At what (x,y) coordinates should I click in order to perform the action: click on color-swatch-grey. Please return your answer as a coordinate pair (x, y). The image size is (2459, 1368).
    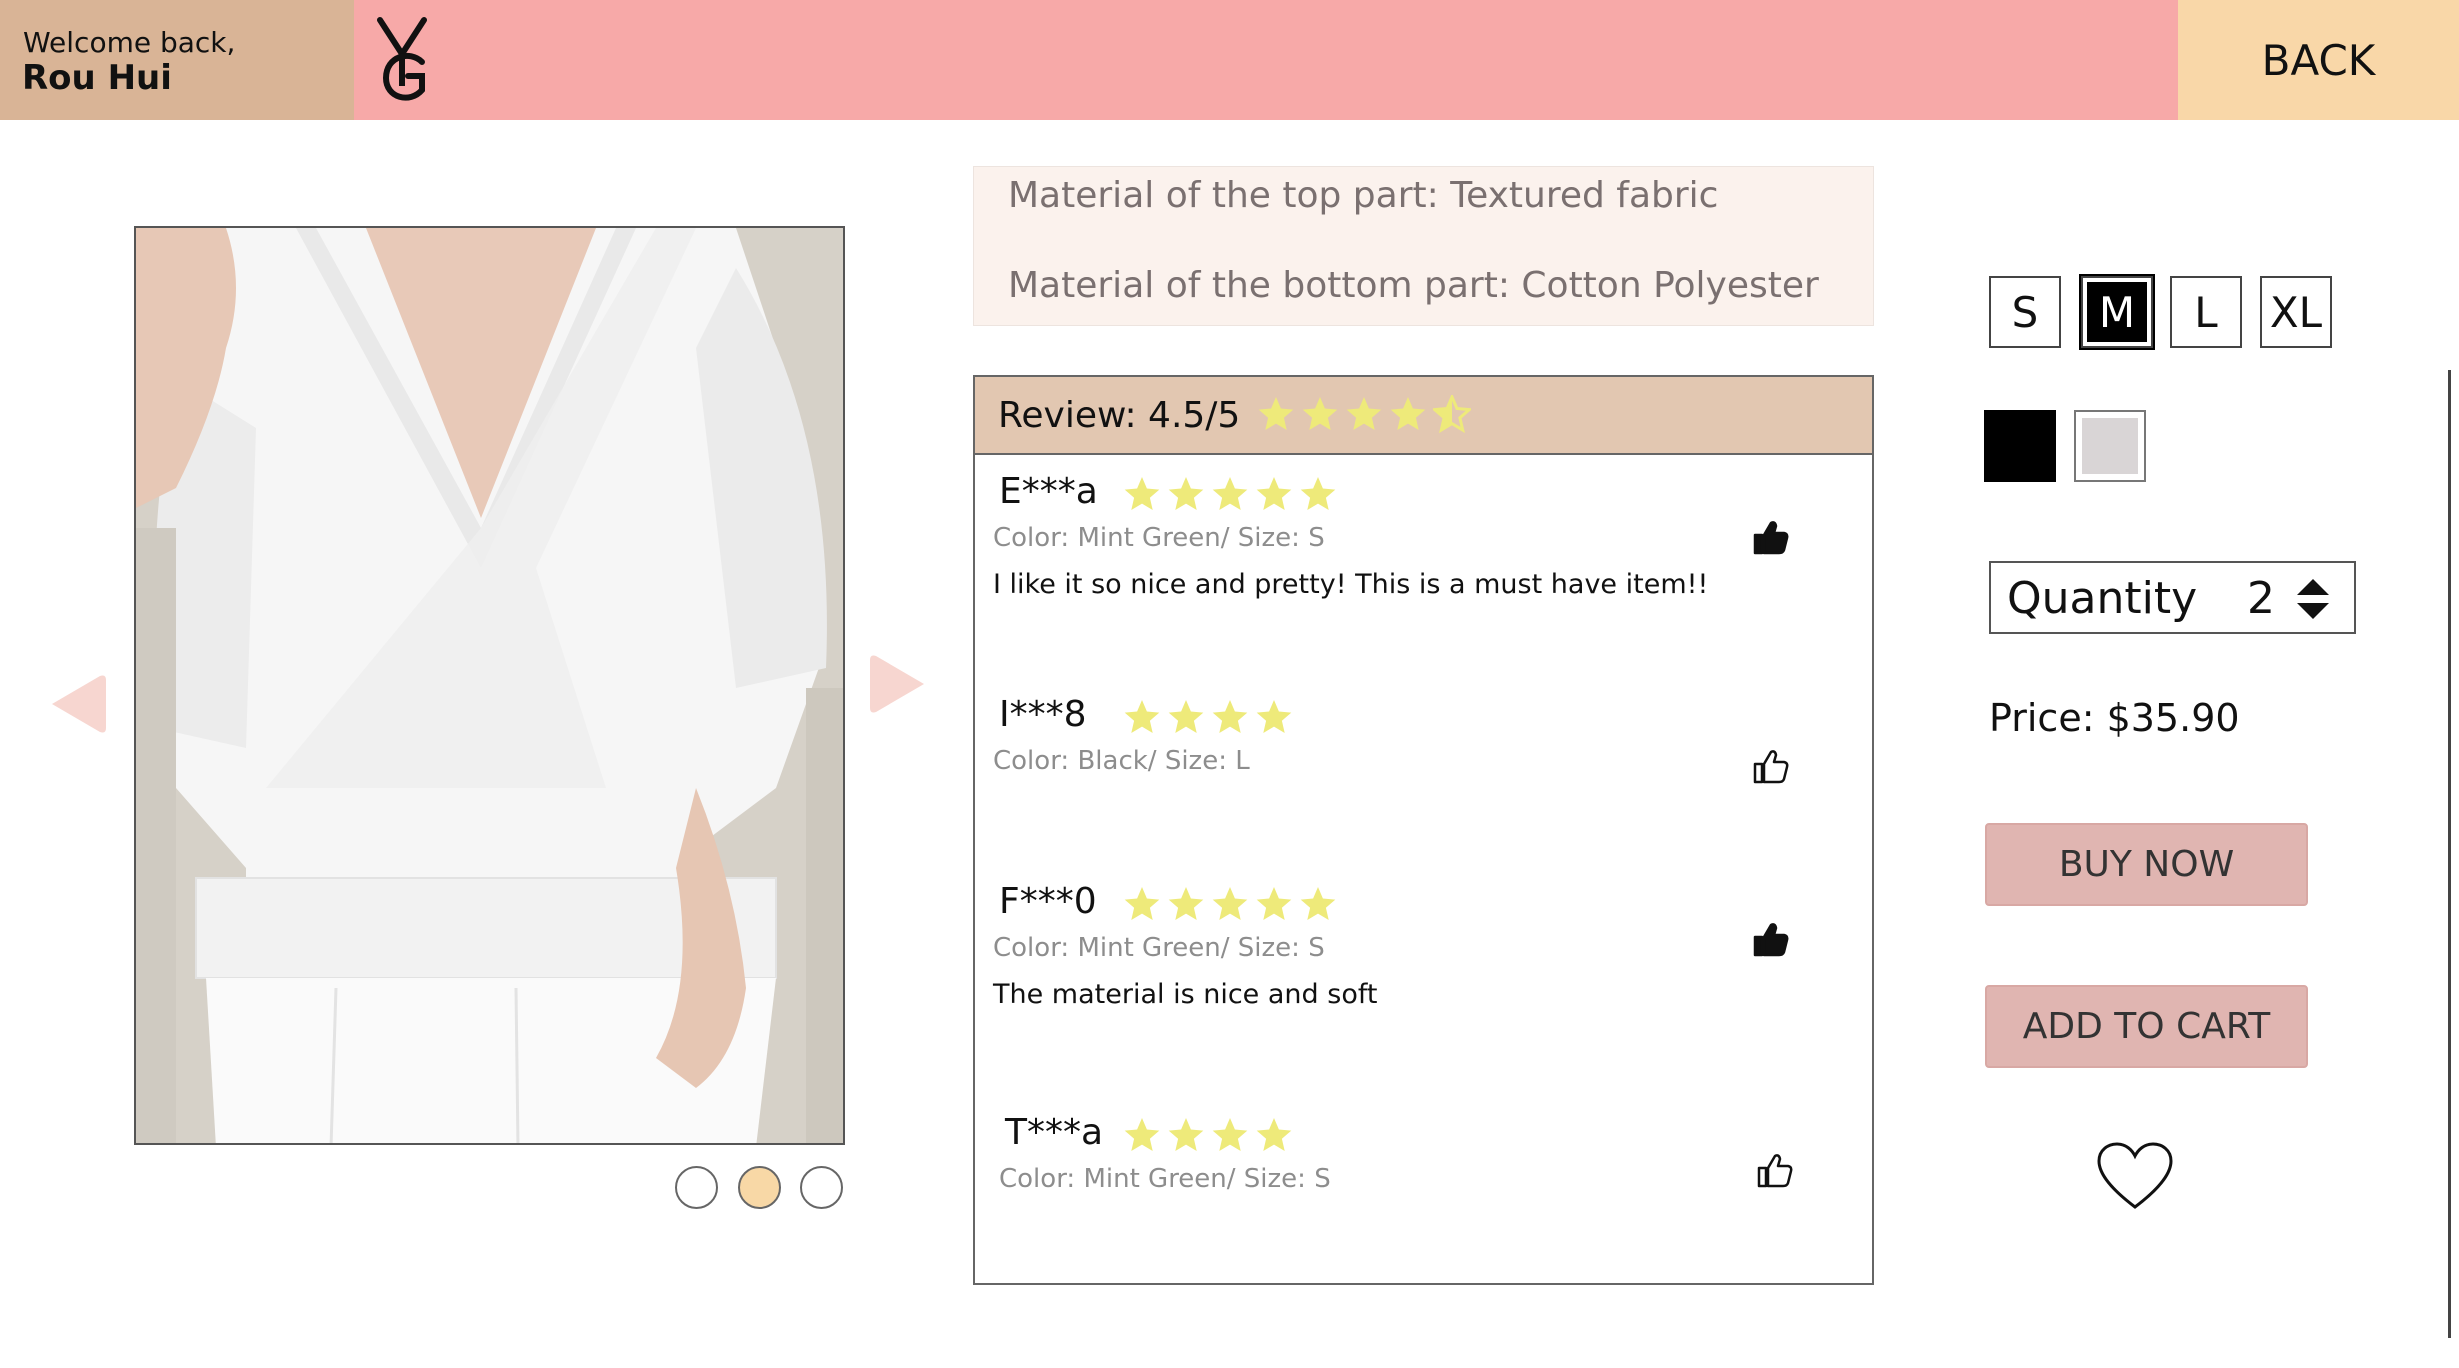
    Looking at the image, I should click on (2110, 446).